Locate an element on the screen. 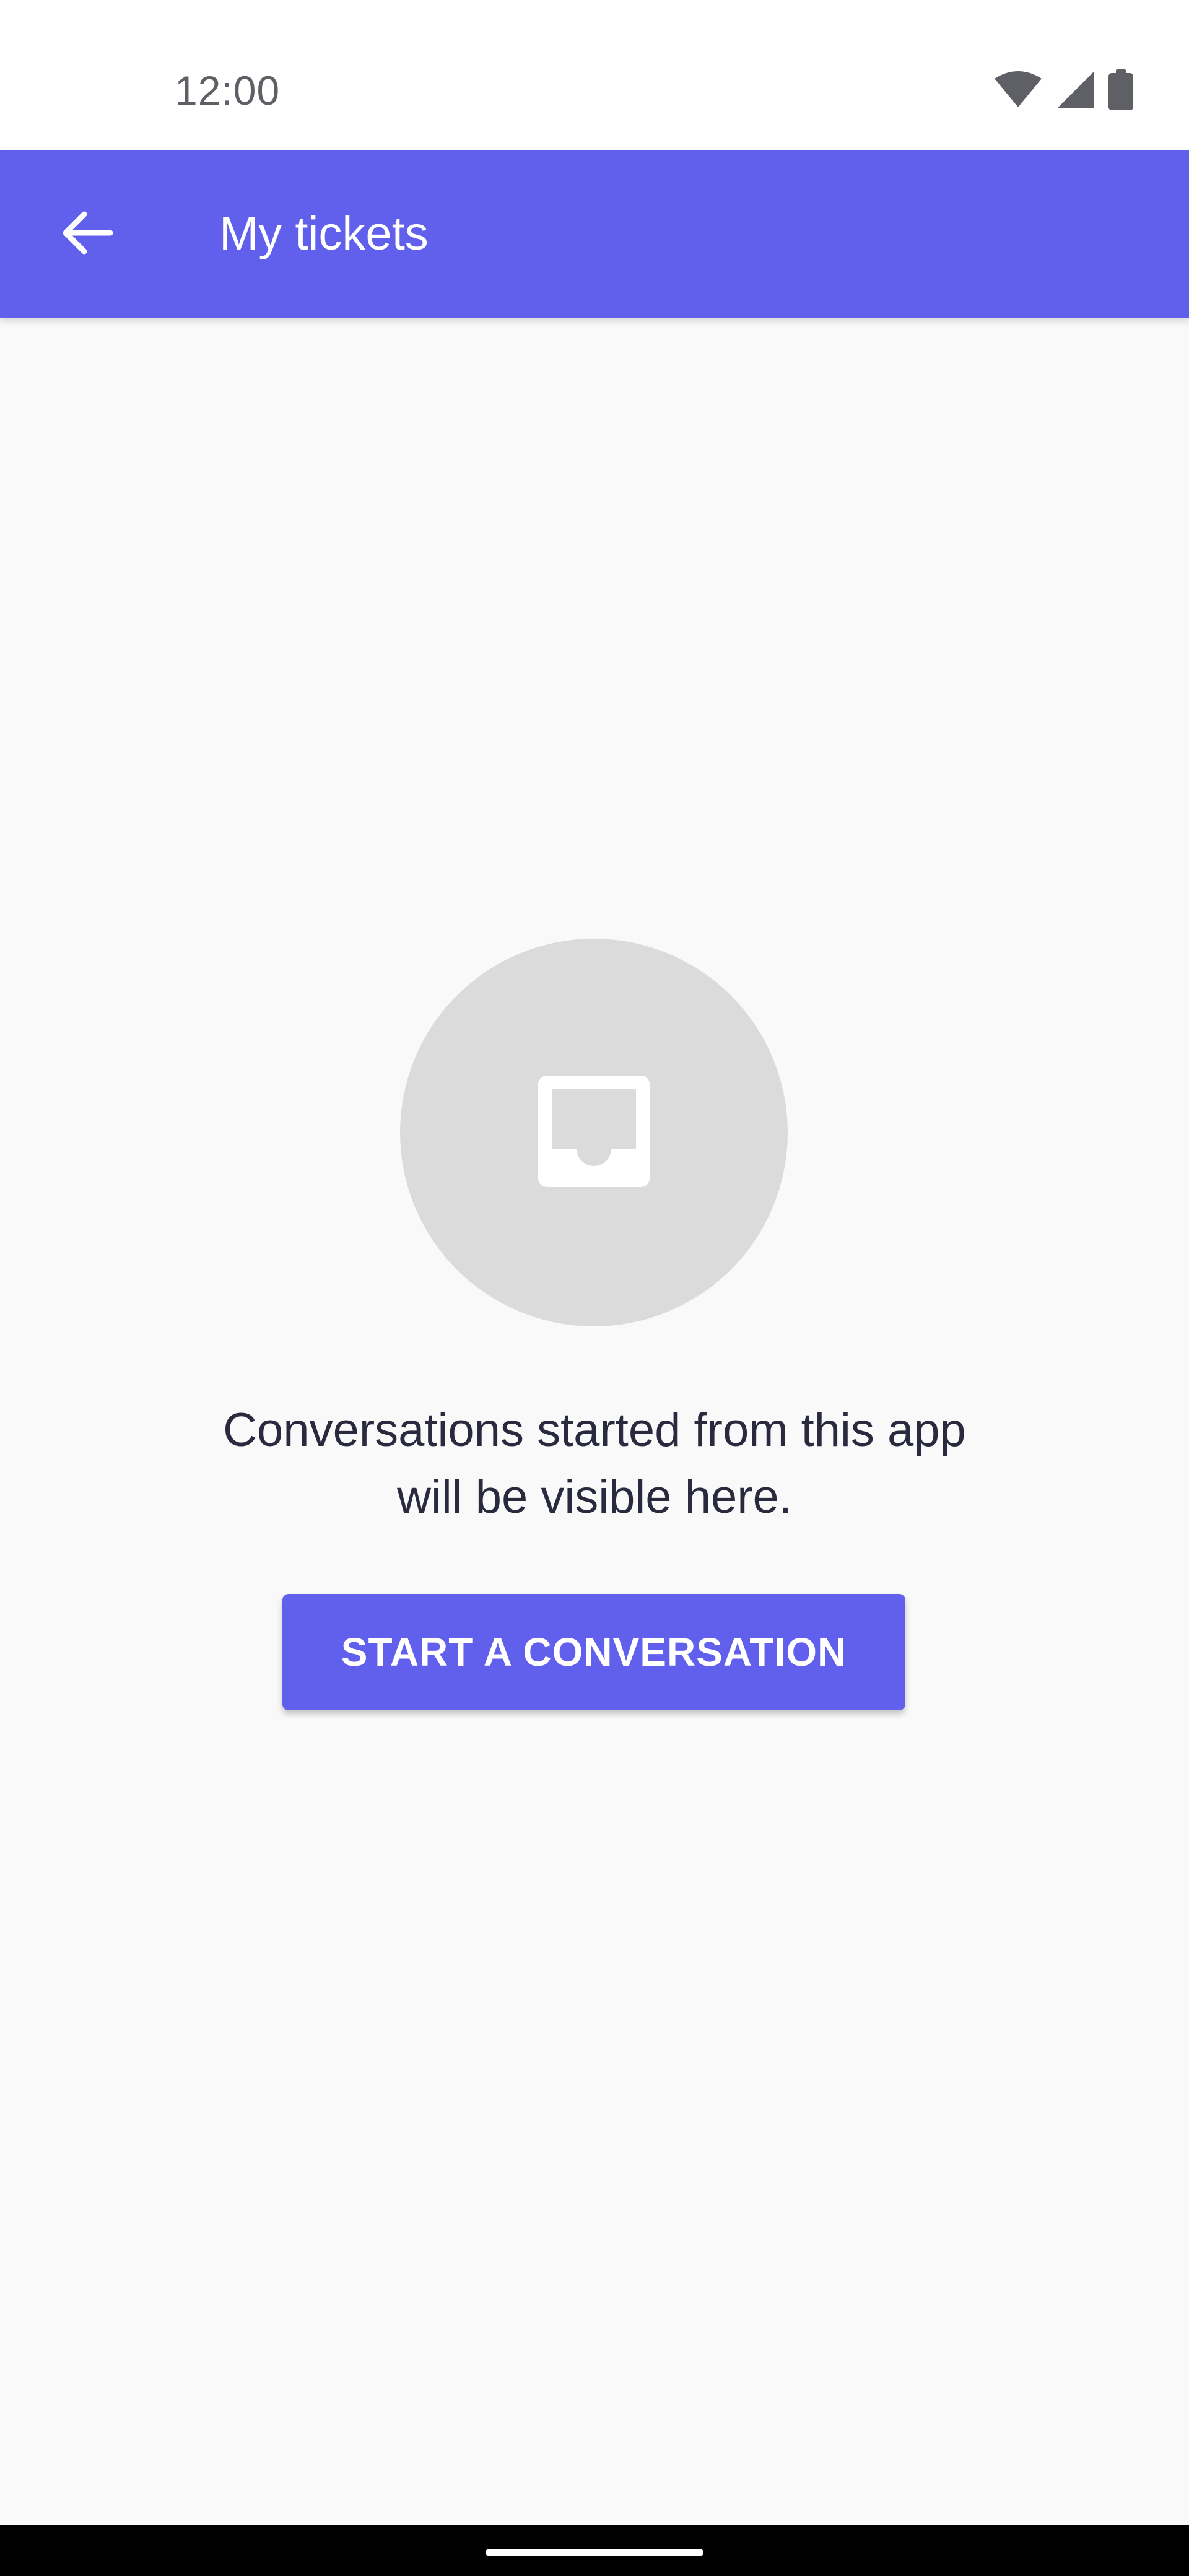 The width and height of the screenshot is (1189, 2576). page-title: My tickets is located at coordinates (324, 233).